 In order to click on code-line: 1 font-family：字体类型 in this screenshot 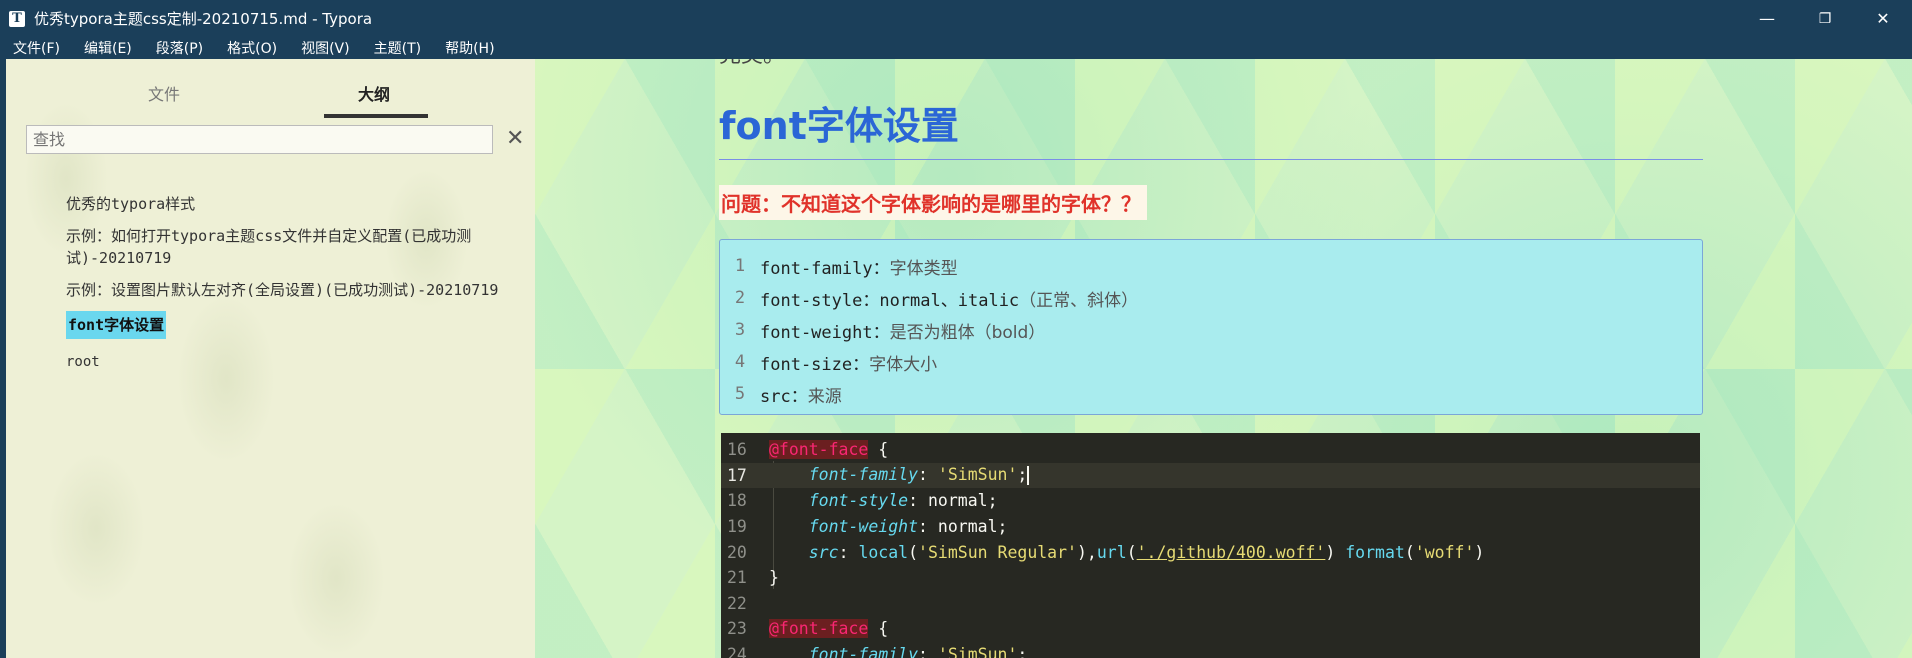, I will do `click(1211, 266)`.